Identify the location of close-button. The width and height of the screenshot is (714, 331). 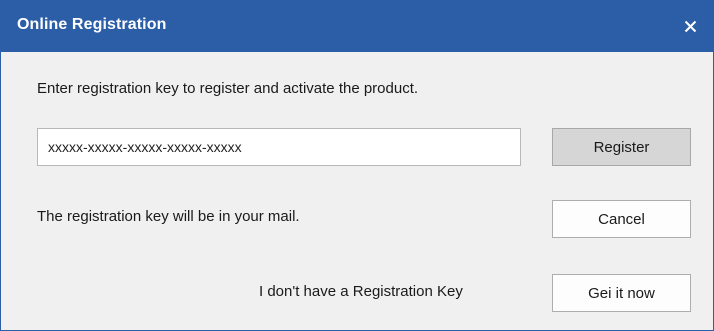
(690, 26).